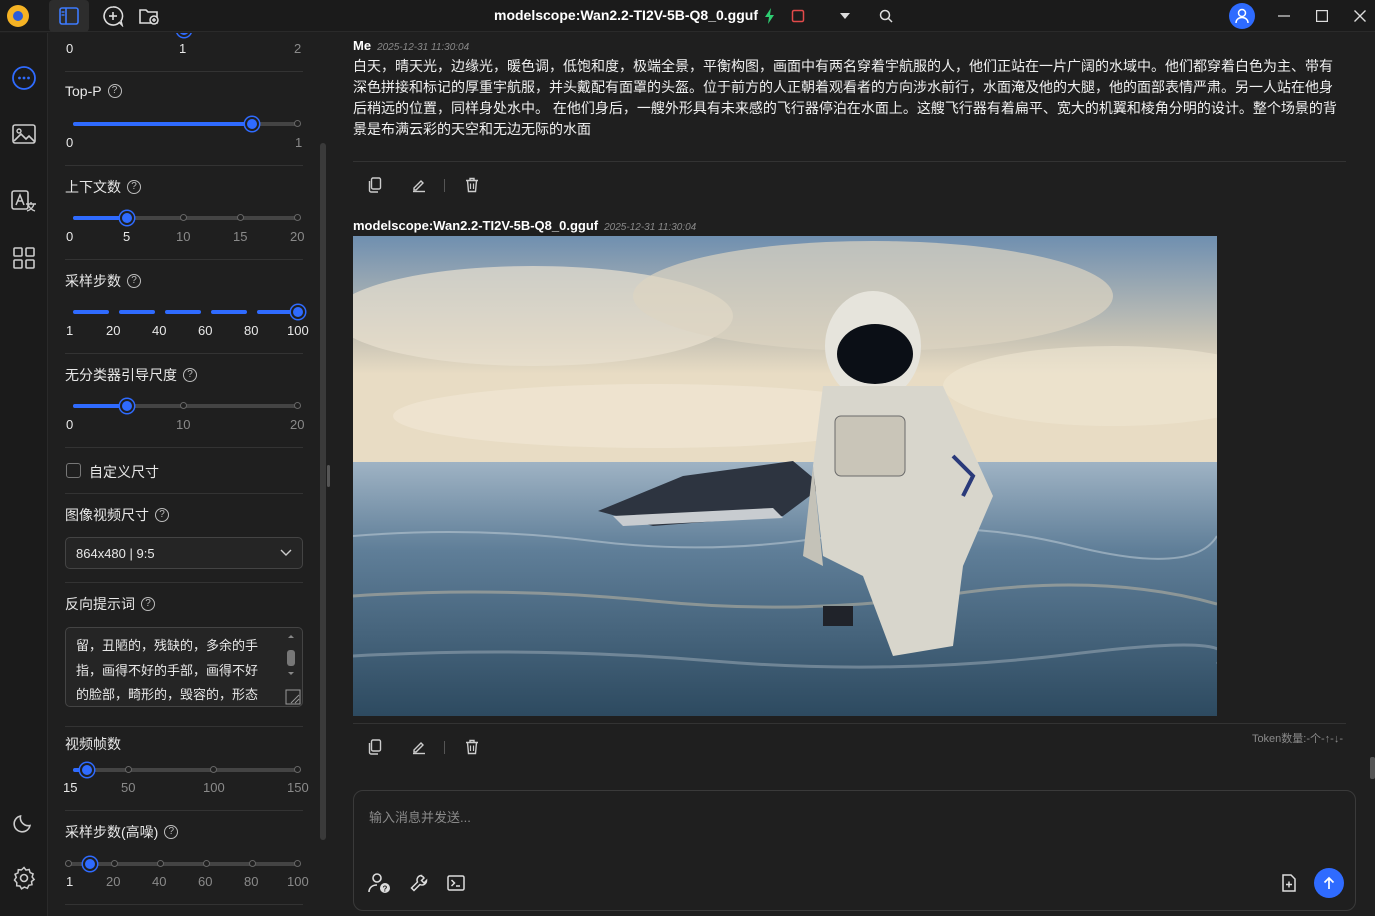 The image size is (1375, 916). Describe the element at coordinates (112, 832) in the screenshot. I see `steps-high-label: 采样步数(高噪)` at that location.